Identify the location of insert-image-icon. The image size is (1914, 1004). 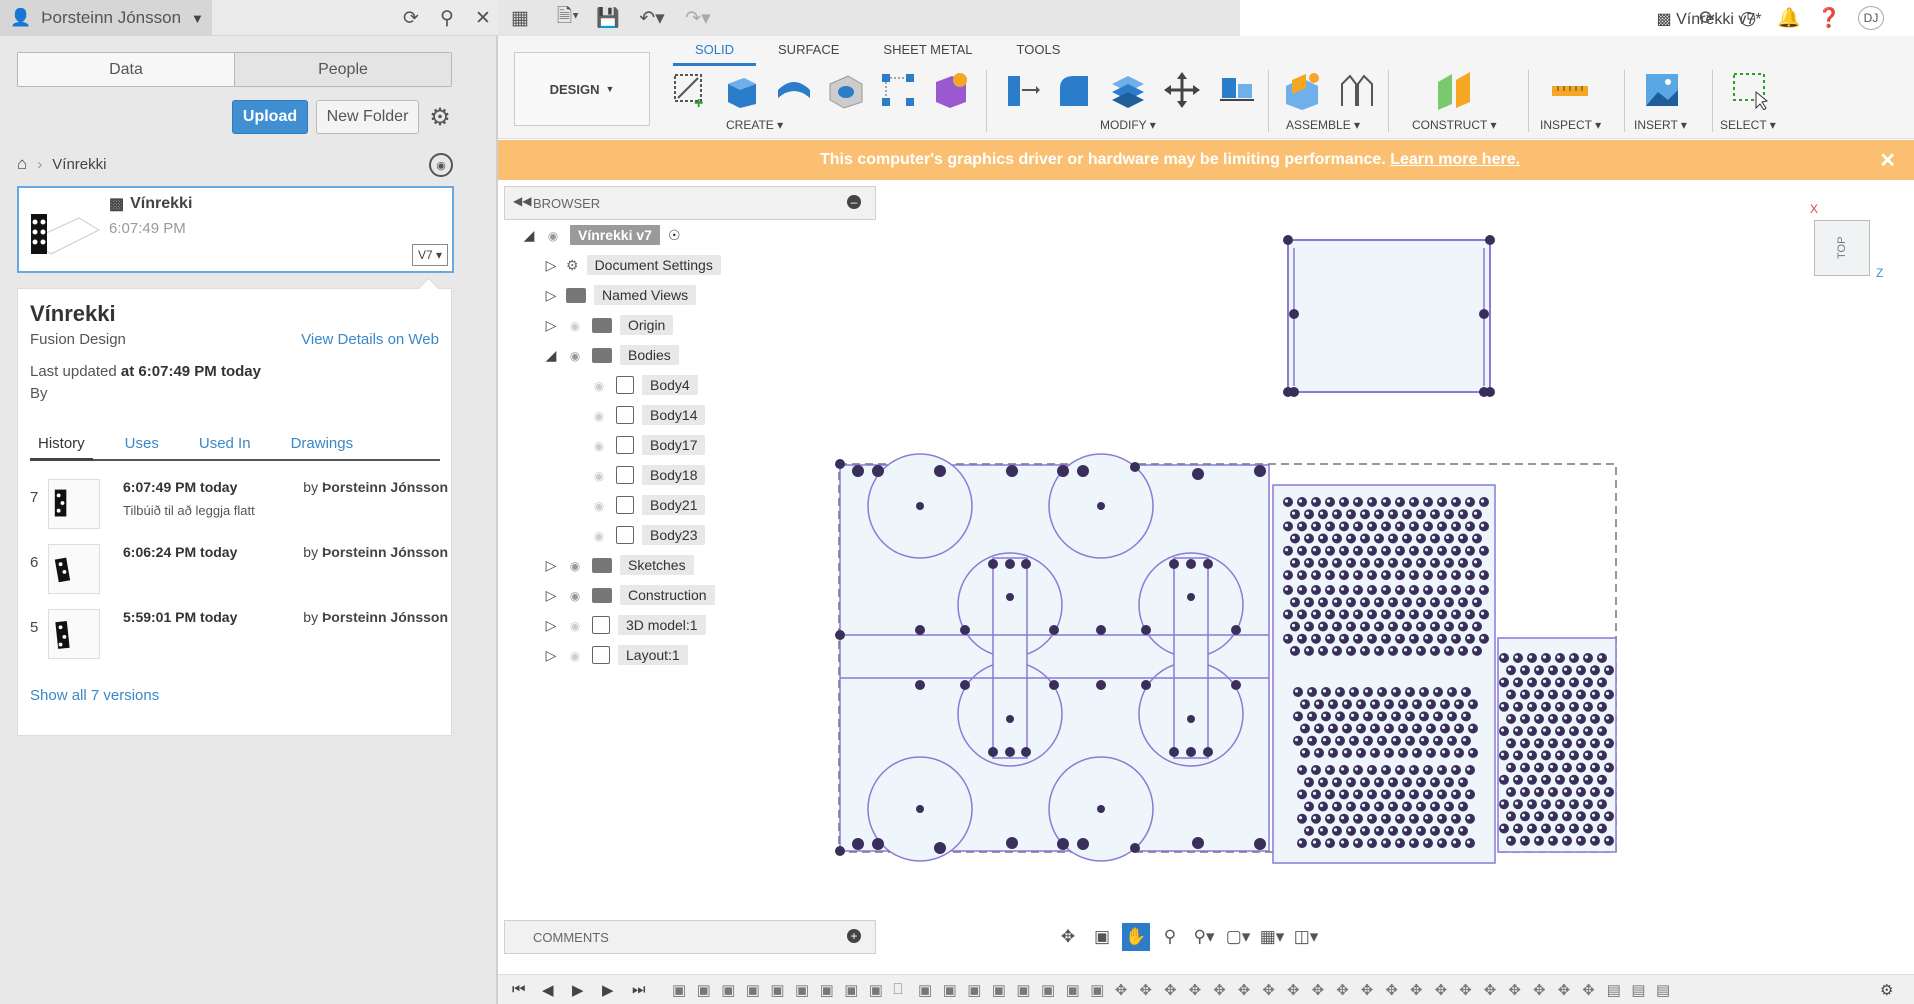
(1662, 90).